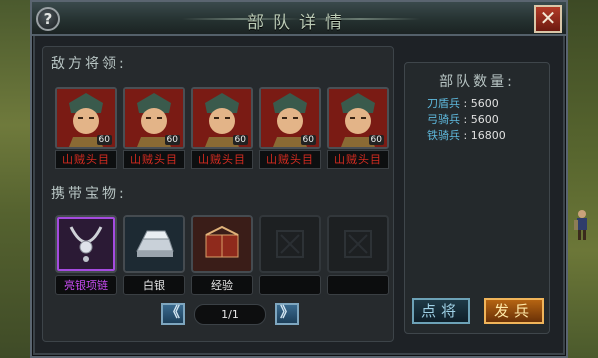 This screenshot has height=358, width=598. I want to click on treasure-name: 经验, so click(222, 285).